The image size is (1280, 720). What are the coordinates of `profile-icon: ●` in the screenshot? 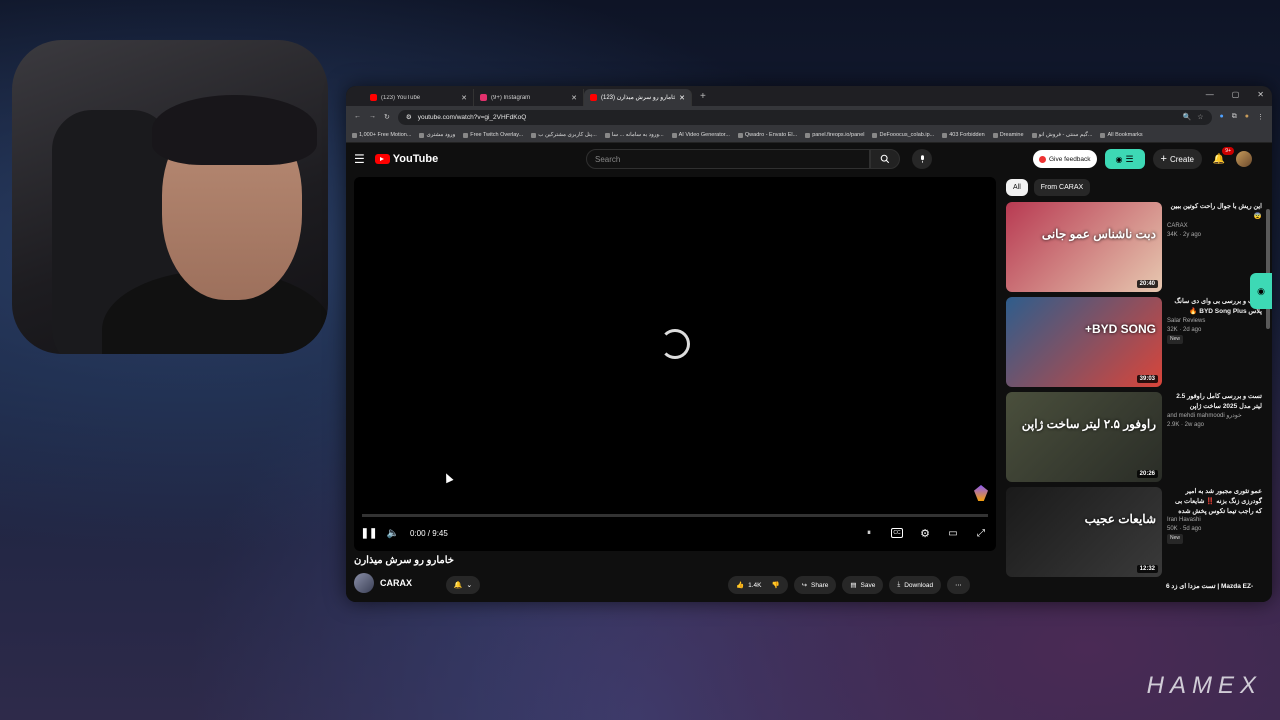 It's located at (1247, 117).